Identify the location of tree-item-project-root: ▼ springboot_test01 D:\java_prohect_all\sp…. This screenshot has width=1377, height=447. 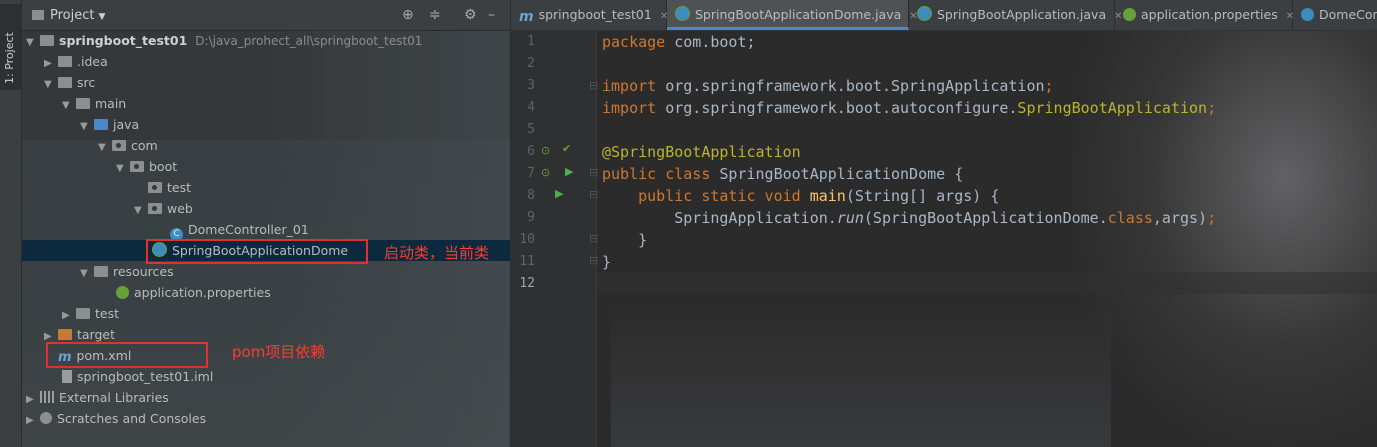
(224, 40).